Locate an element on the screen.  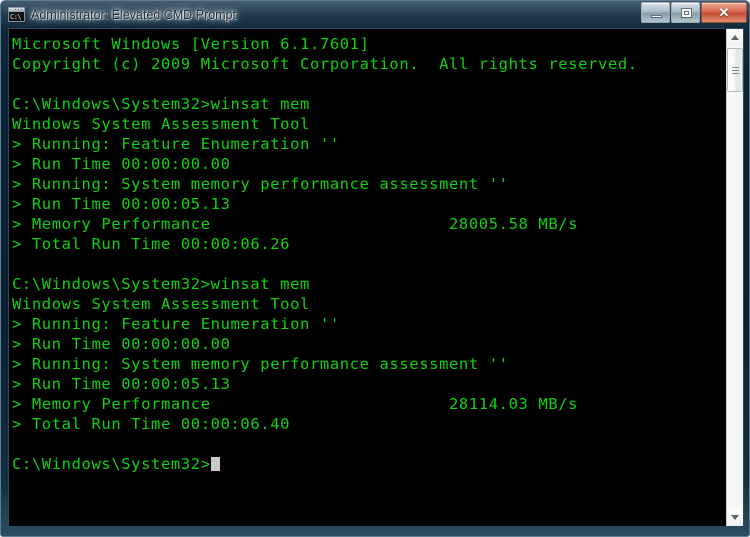
scroll-down-arrow-icon is located at coordinates (735, 517).